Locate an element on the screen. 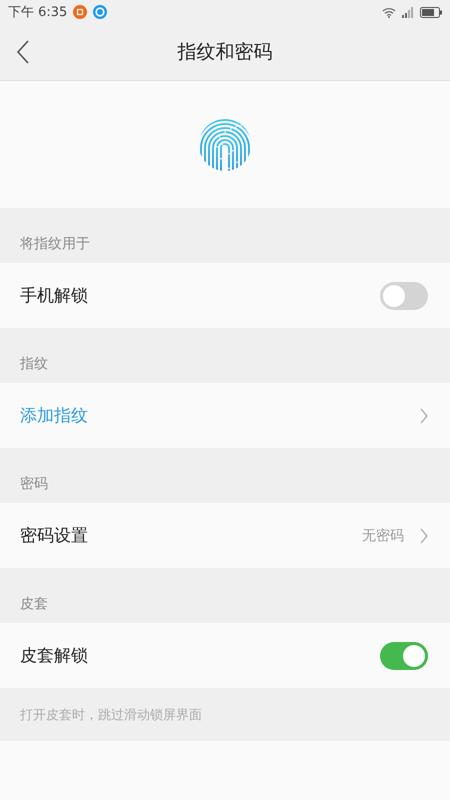 This screenshot has width=450, height=800. wifi-icon is located at coordinates (389, 12).